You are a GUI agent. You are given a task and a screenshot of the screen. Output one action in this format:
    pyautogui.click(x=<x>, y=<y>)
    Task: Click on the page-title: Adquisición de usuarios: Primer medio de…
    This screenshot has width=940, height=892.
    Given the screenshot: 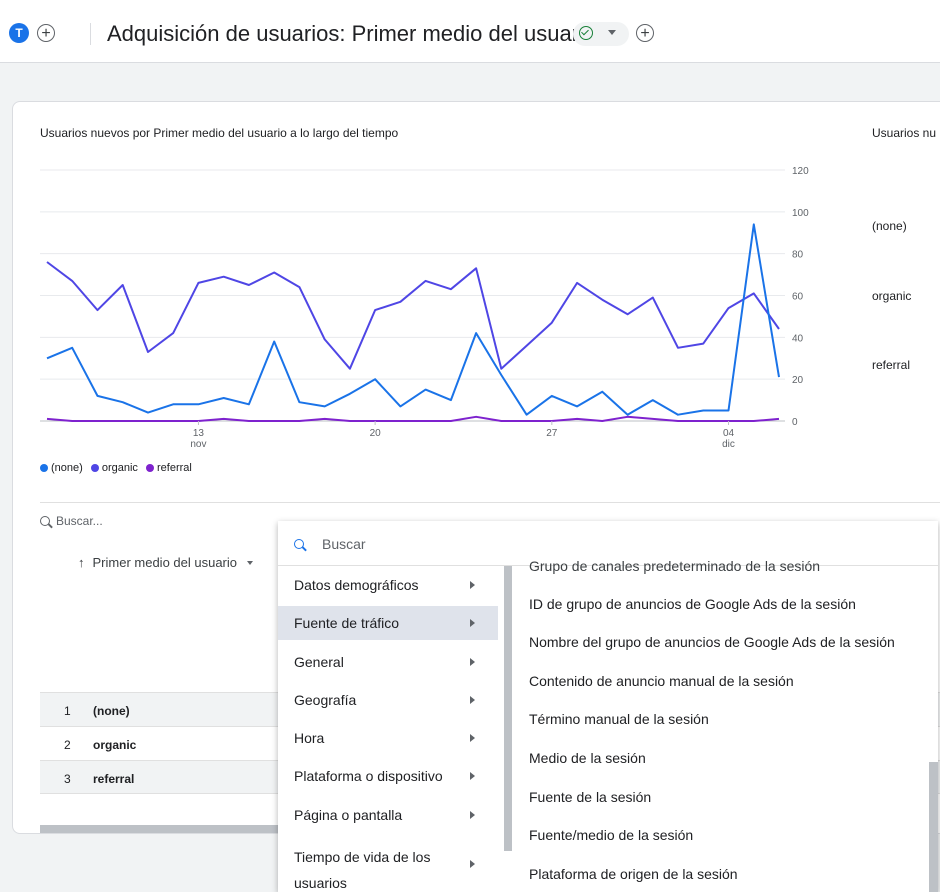 What is the action you would take?
    pyautogui.click(x=352, y=33)
    